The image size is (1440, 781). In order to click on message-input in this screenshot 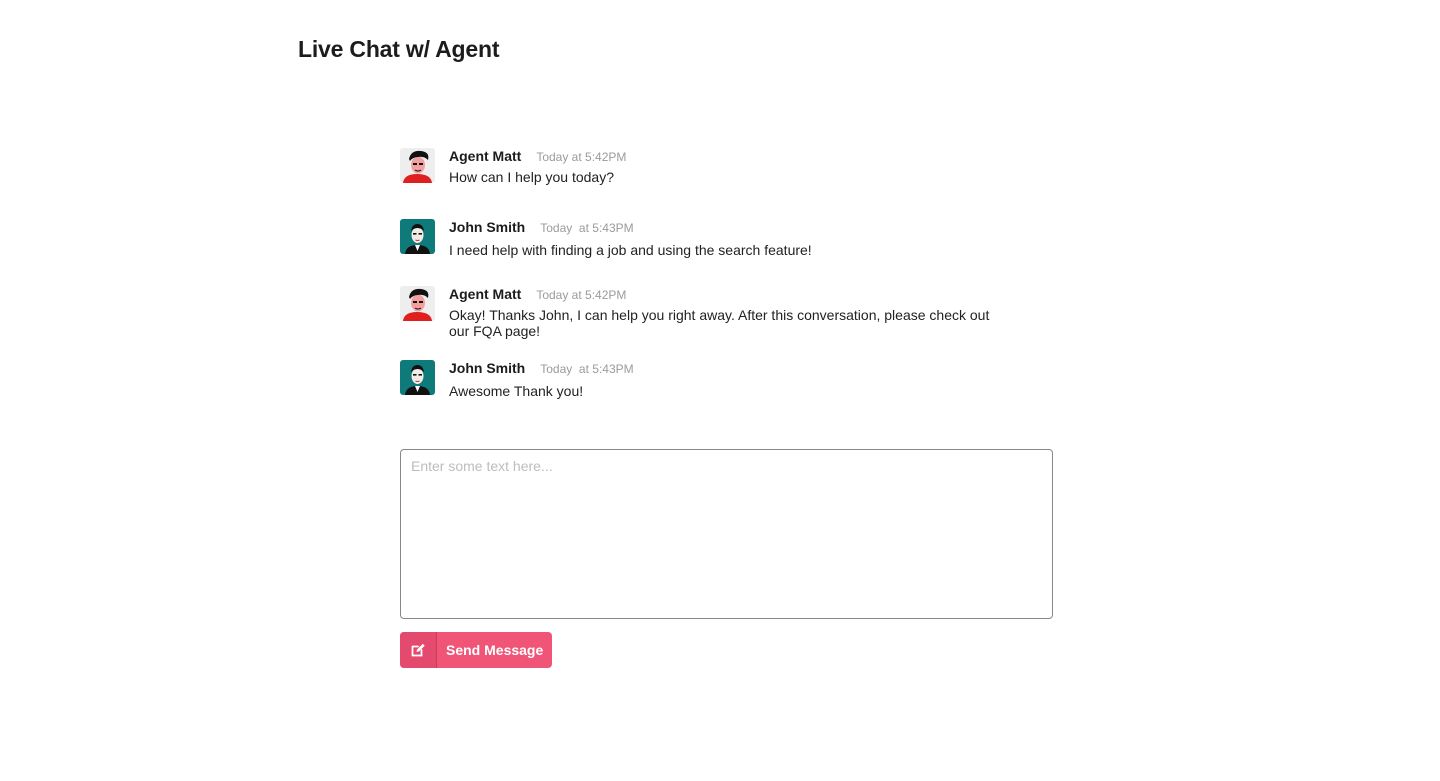, I will do `click(726, 534)`.